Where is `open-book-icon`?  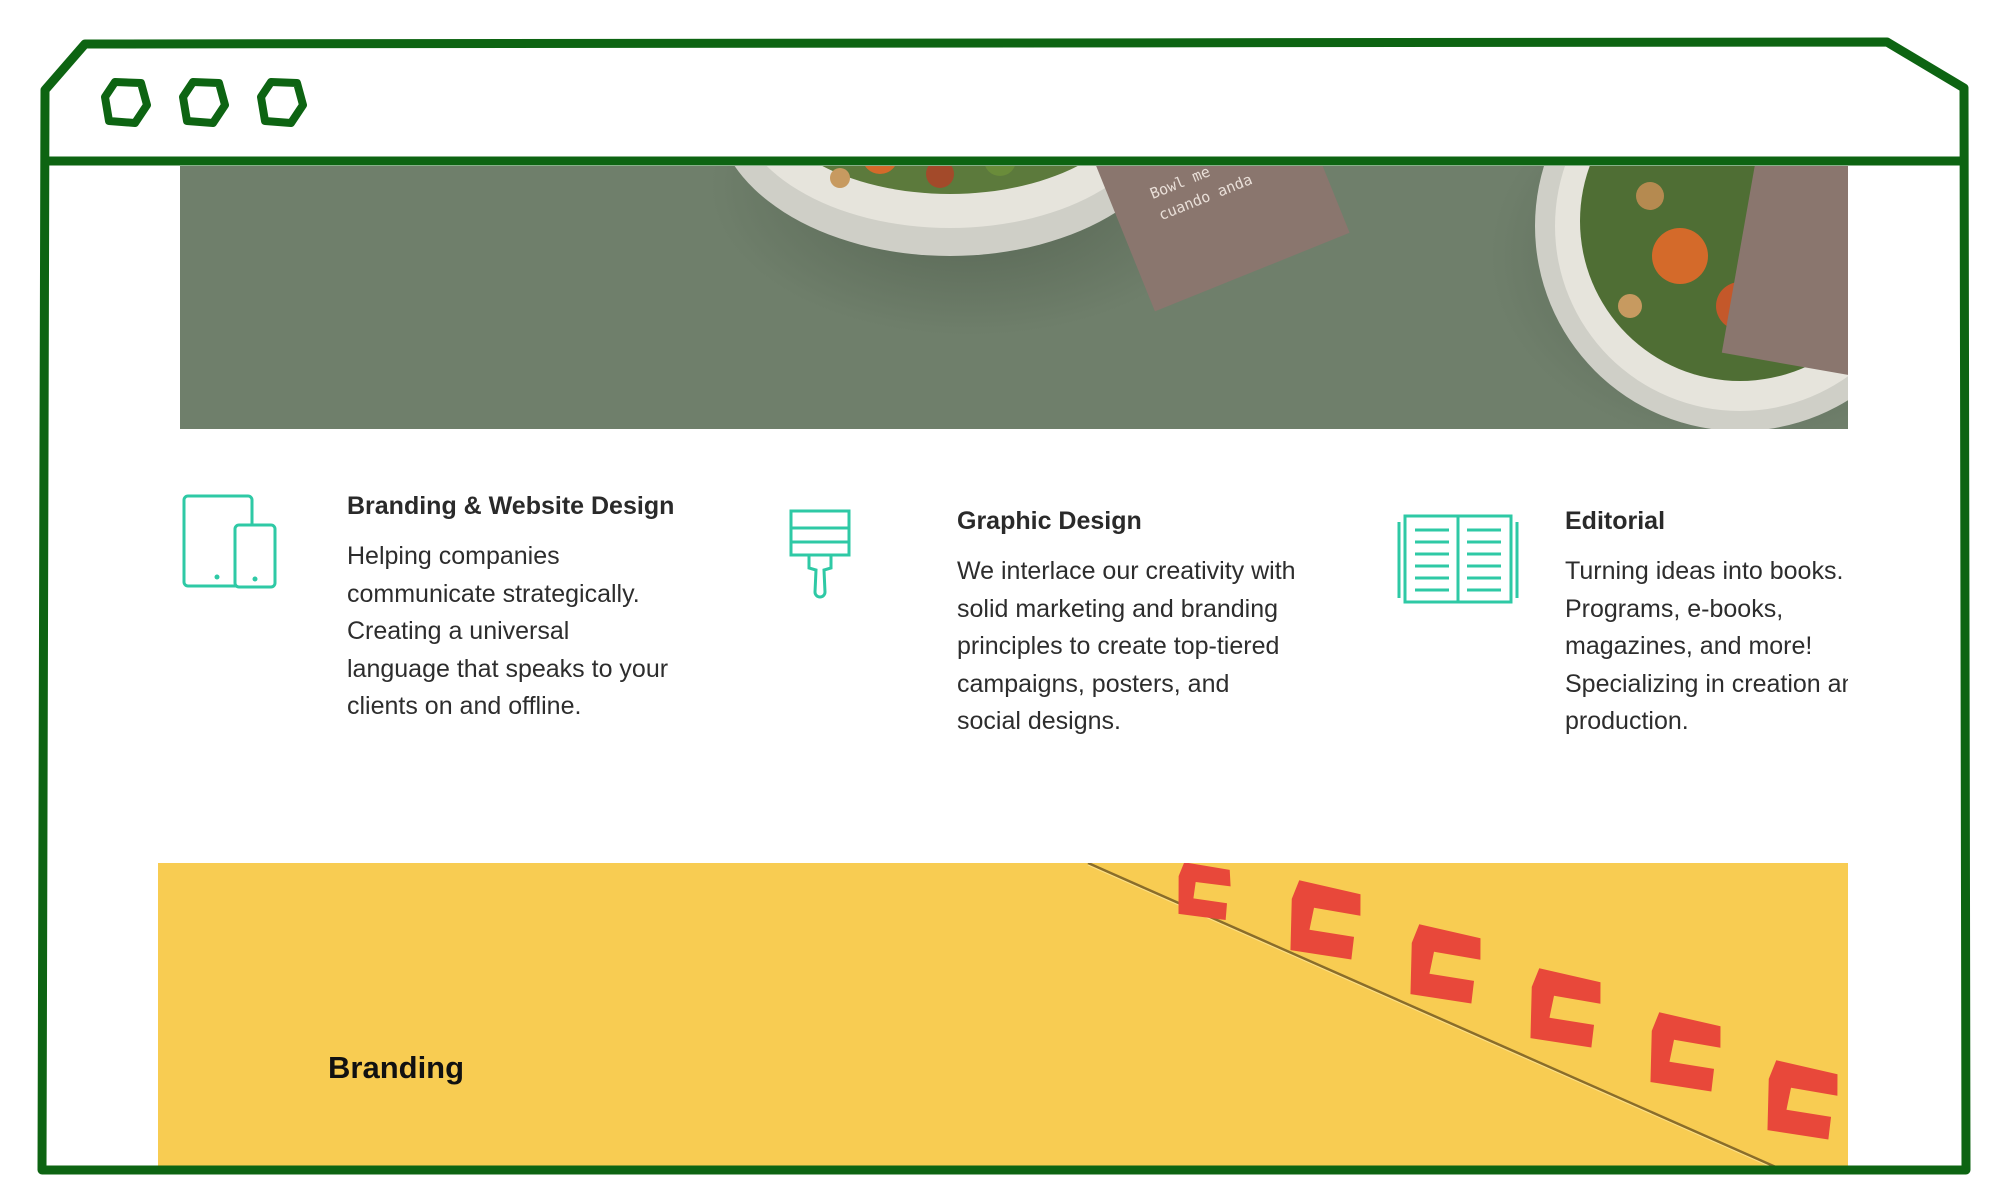
open-book-icon is located at coordinates (1458, 559).